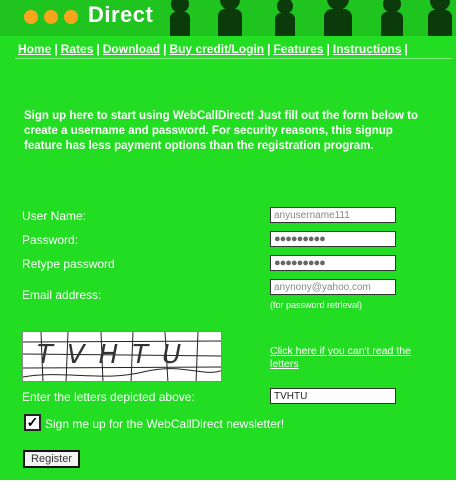 This screenshot has width=467, height=491. Describe the element at coordinates (461, 245) in the screenshot. I see `window-edge-right` at that location.